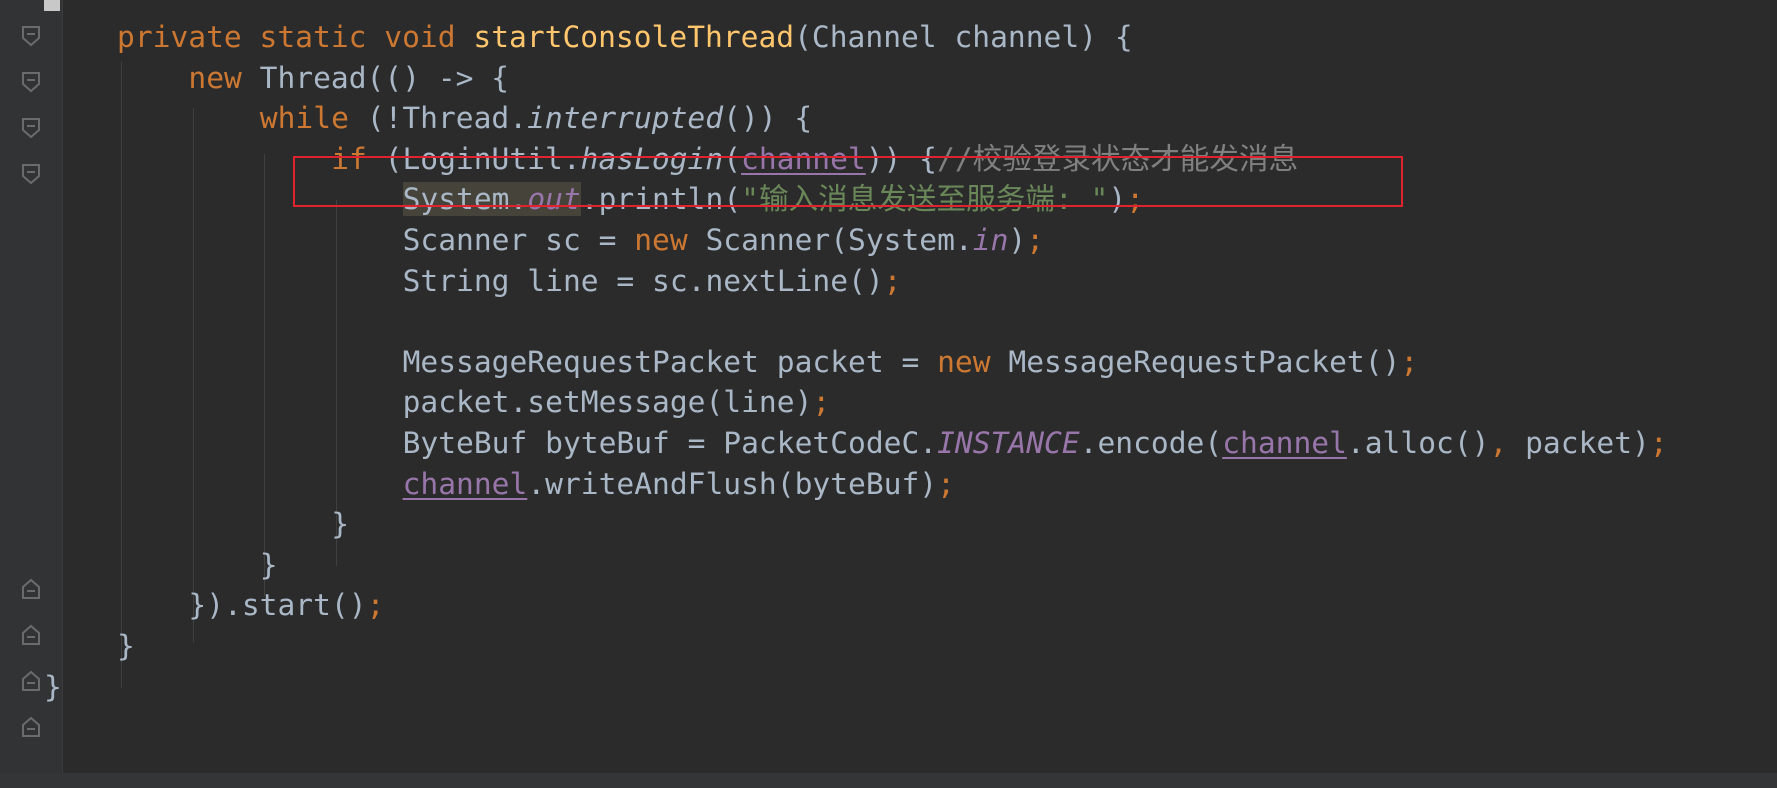  What do you see at coordinates (617, 402) in the screenshot?
I see `code-line-set-message: packet.setMessage(line);` at bounding box center [617, 402].